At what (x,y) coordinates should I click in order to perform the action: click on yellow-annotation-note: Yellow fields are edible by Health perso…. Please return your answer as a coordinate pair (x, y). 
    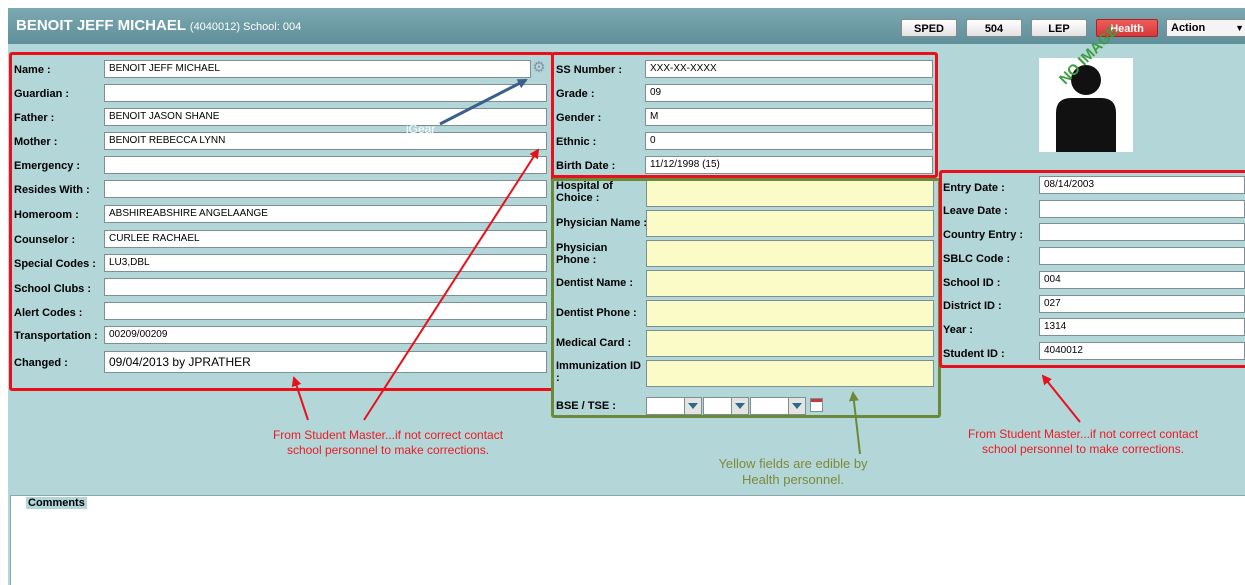
    Looking at the image, I should click on (793, 472).